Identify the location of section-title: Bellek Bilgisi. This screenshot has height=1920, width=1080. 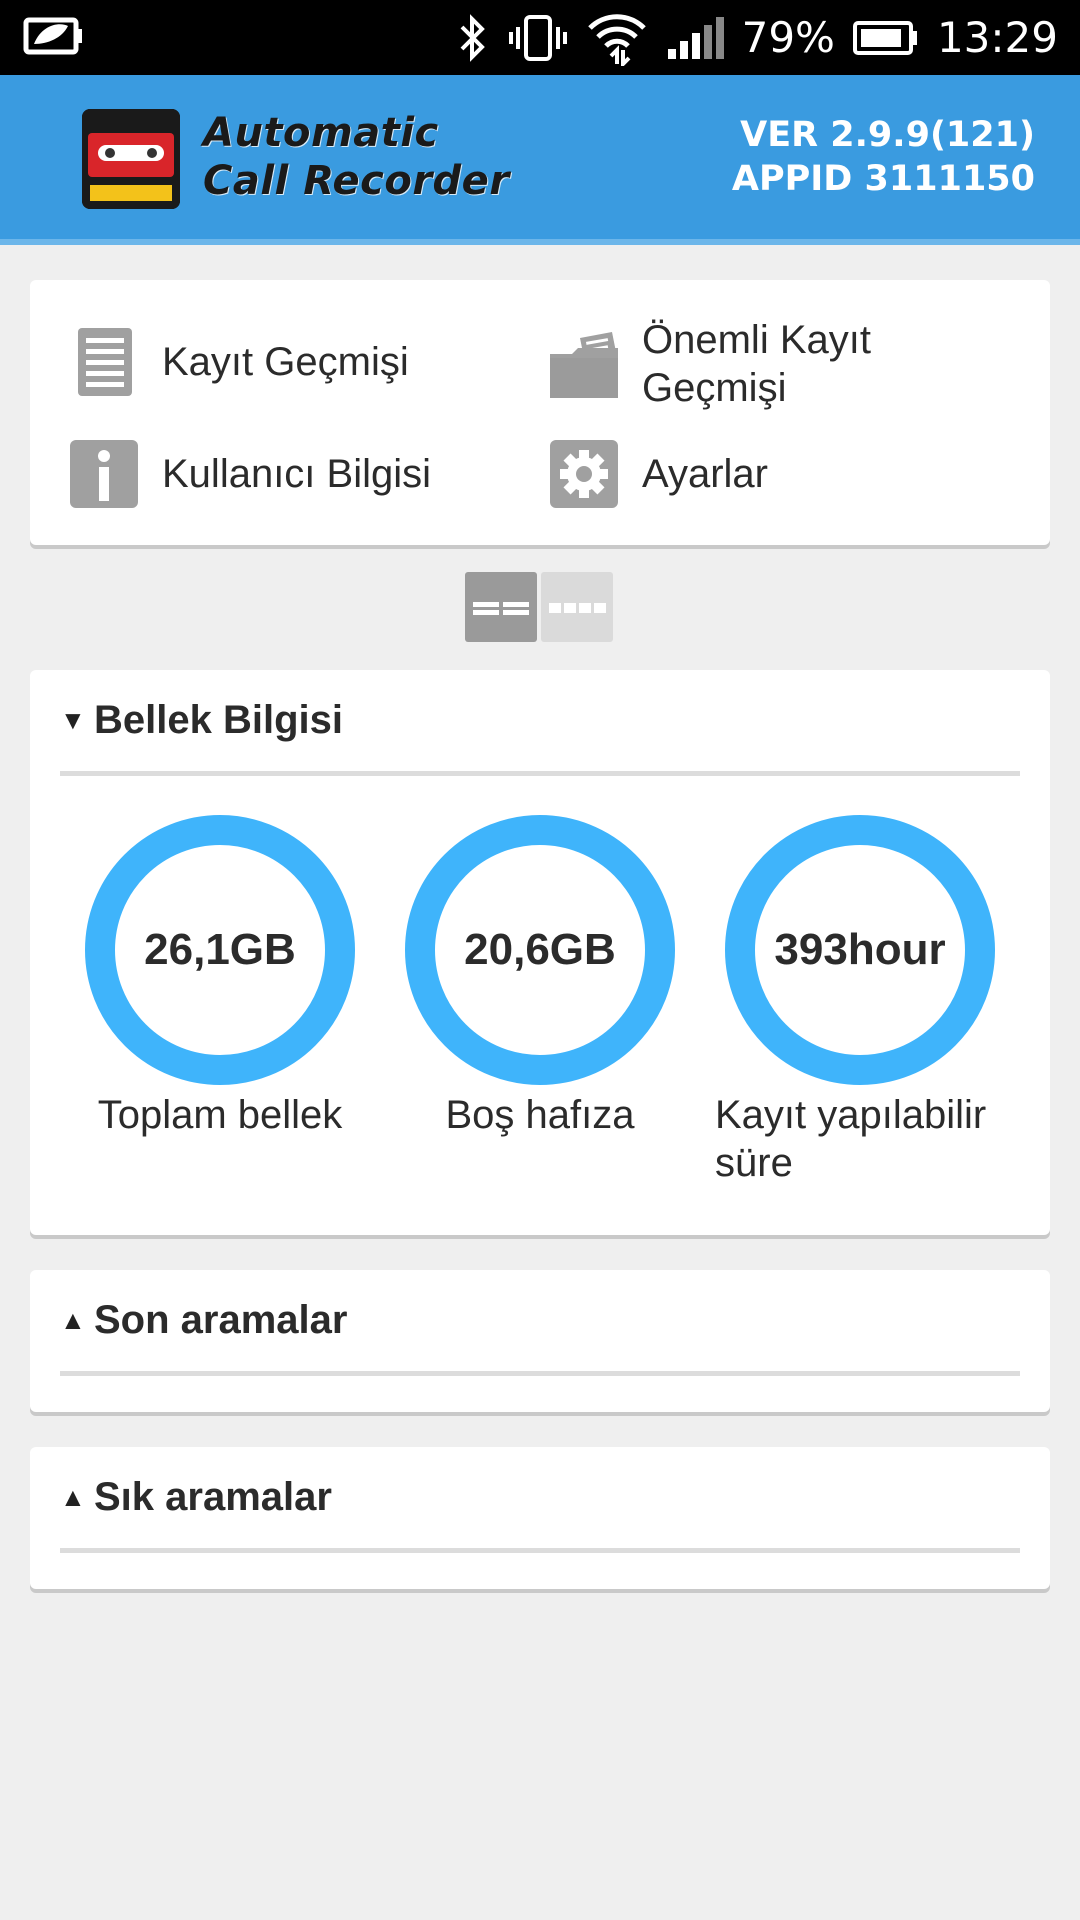
(218, 720).